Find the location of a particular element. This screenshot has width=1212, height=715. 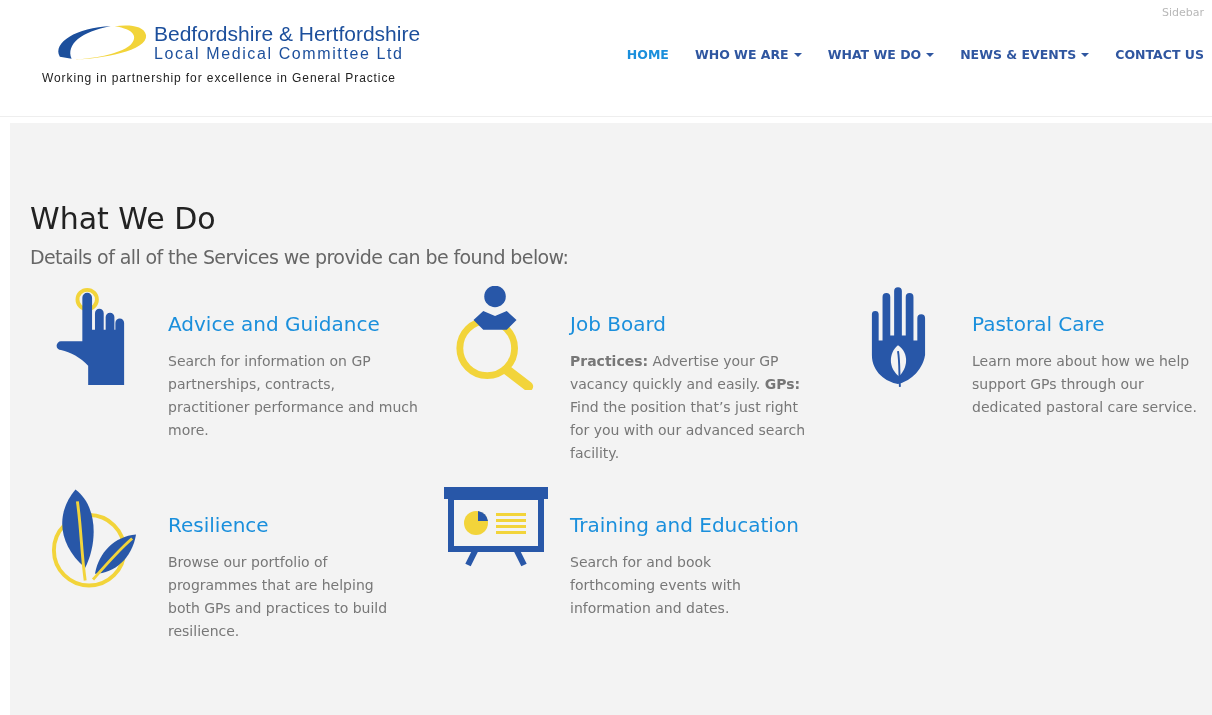

service-description: Search for information on GP partnerships, contracts, practitioner performance and much more. is located at coordinates (293, 396).